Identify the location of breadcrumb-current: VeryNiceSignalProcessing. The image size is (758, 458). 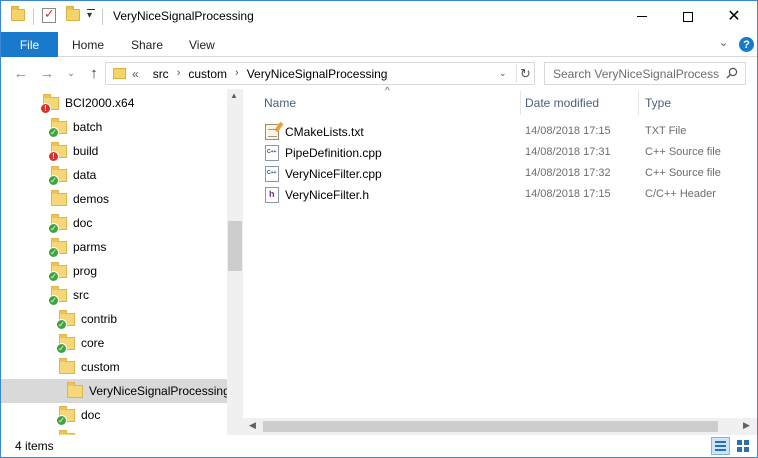
(317, 74).